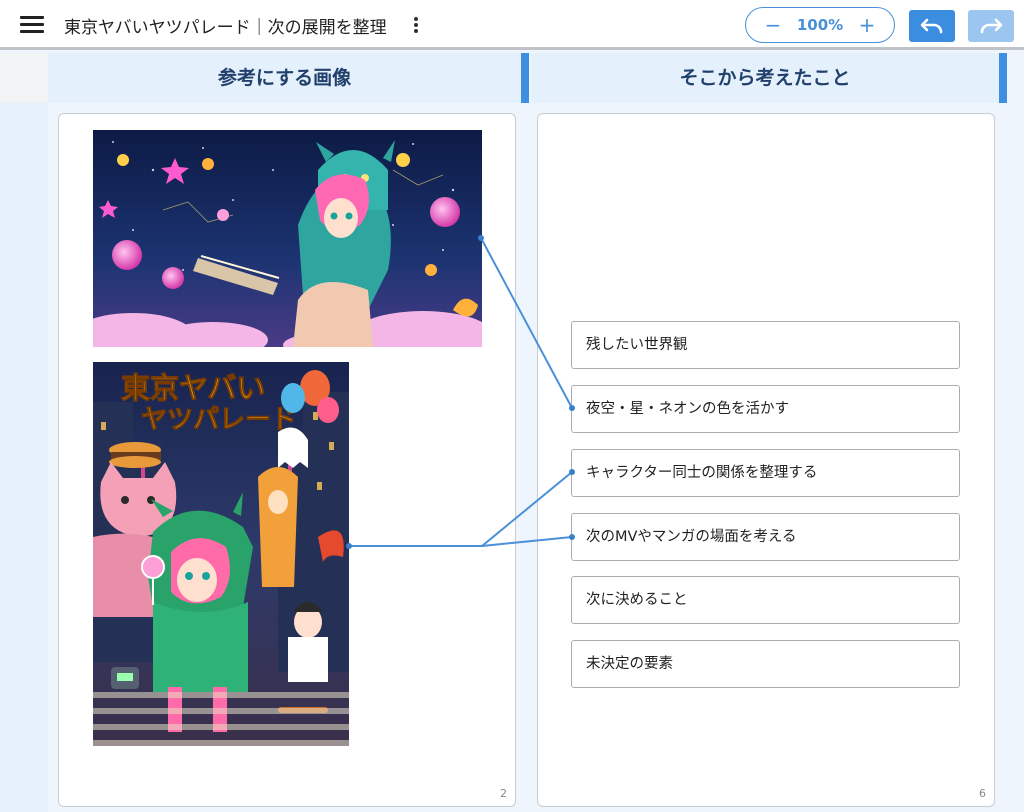  I want to click on left-rail, so click(24, 432).